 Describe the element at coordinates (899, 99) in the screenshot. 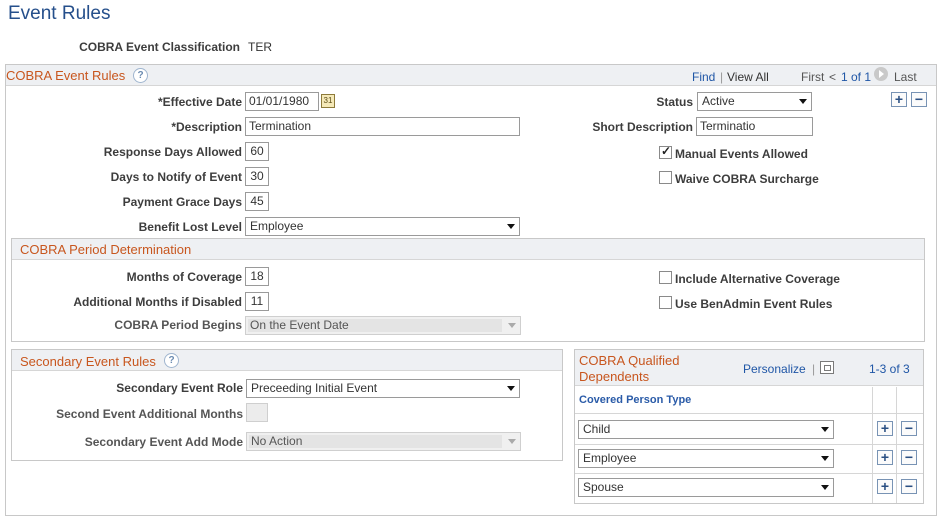

I see `add-row-button: +` at that location.